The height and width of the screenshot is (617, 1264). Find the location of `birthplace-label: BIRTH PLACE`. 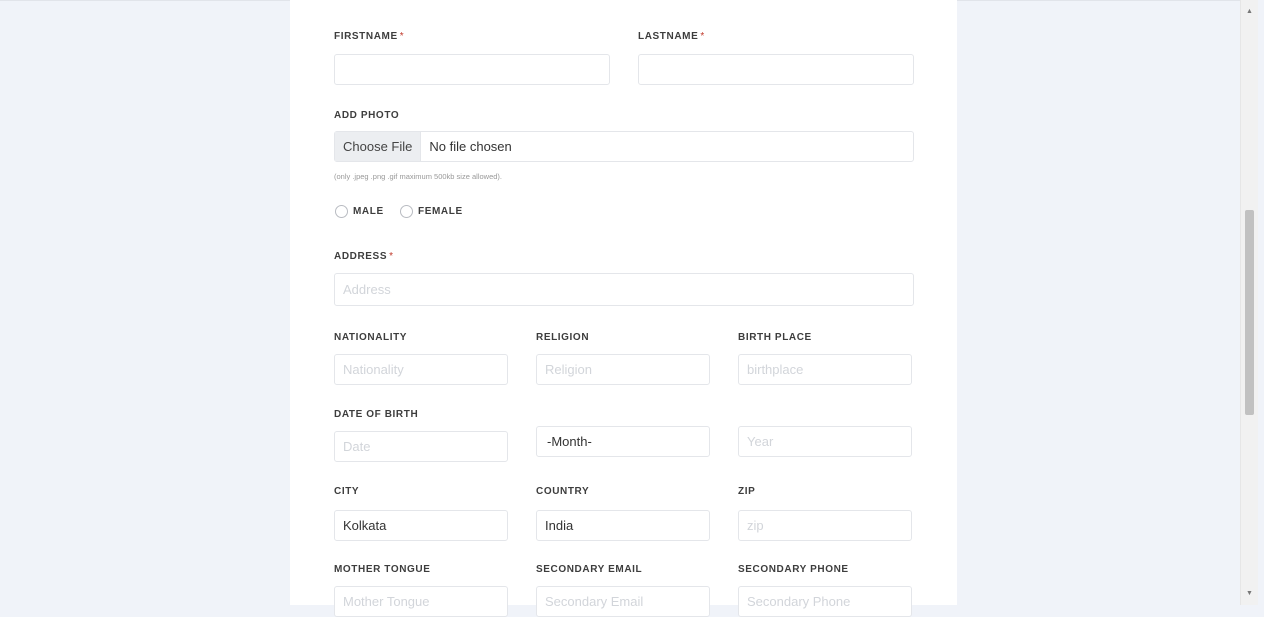

birthplace-label: BIRTH PLACE is located at coordinates (775, 337).